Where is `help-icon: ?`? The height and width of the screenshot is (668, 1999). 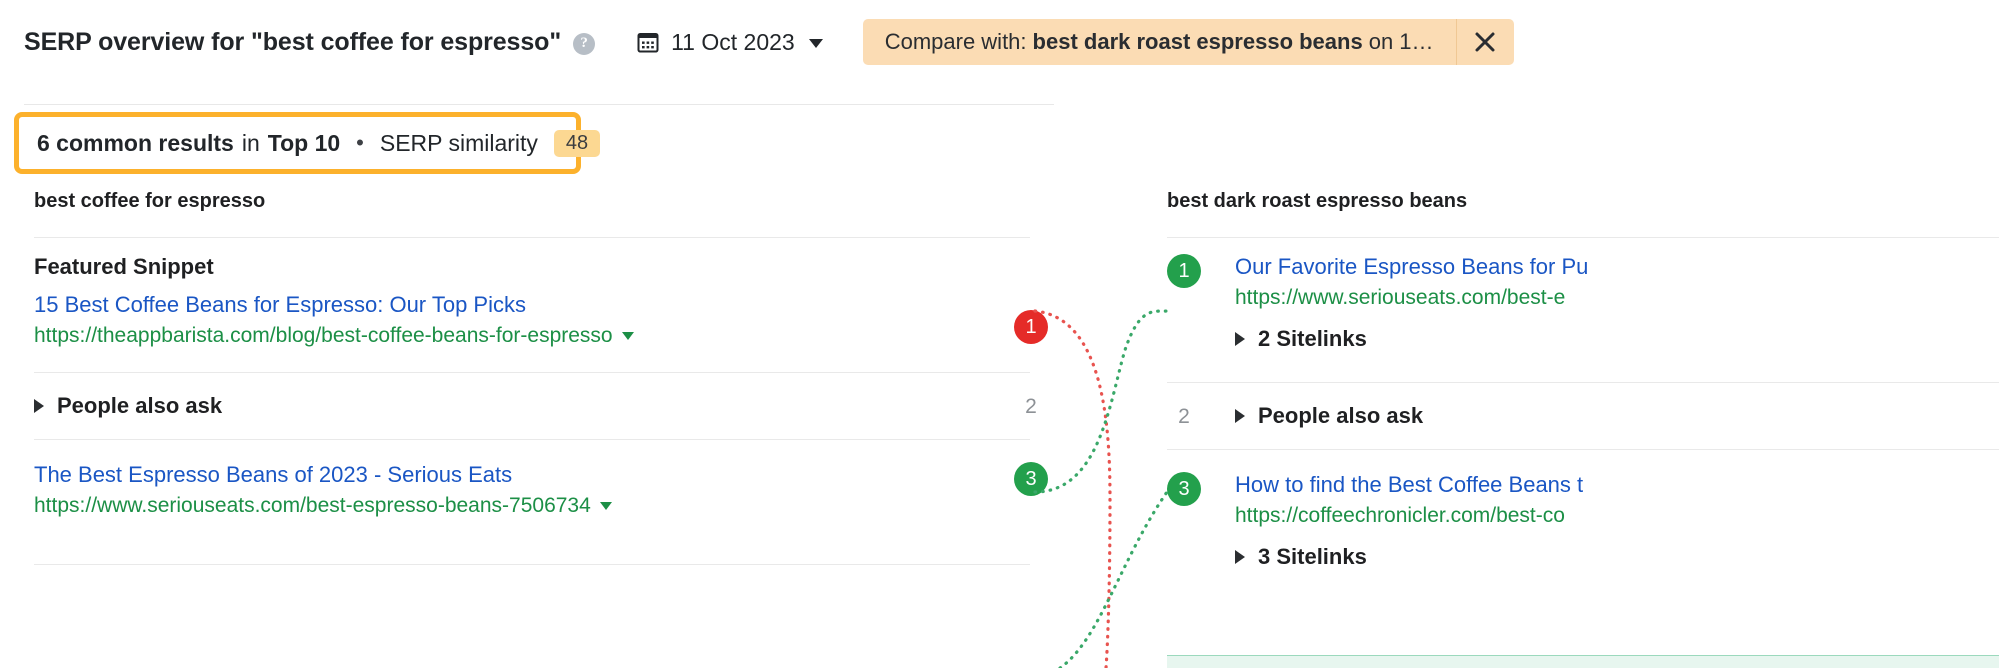 help-icon: ? is located at coordinates (584, 43).